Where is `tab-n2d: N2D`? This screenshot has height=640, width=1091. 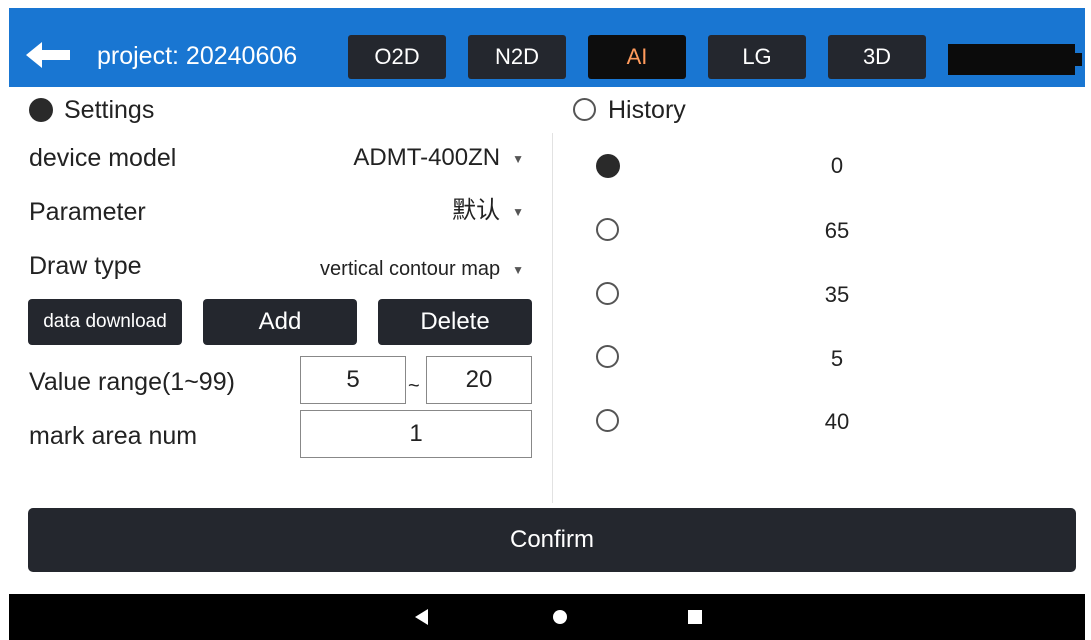
tab-n2d: N2D is located at coordinates (517, 57).